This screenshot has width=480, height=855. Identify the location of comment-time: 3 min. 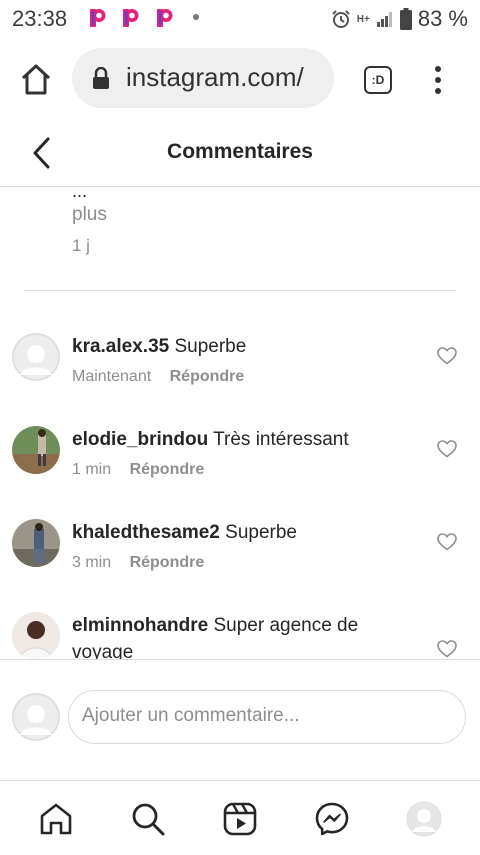
(92, 562).